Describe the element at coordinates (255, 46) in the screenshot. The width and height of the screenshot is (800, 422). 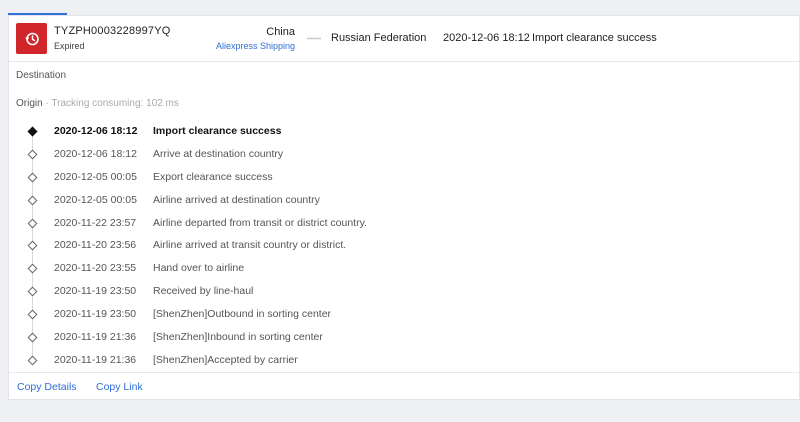
I see `carrier-link: Aliexpress Shipping` at that location.